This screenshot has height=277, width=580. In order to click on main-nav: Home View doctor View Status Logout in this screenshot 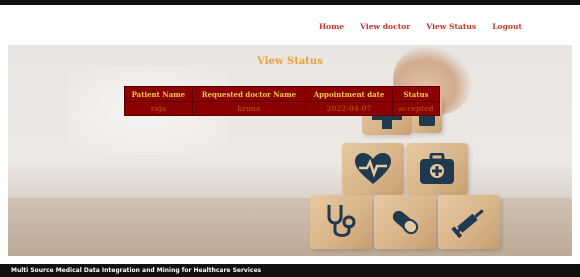, I will do `click(420, 26)`.